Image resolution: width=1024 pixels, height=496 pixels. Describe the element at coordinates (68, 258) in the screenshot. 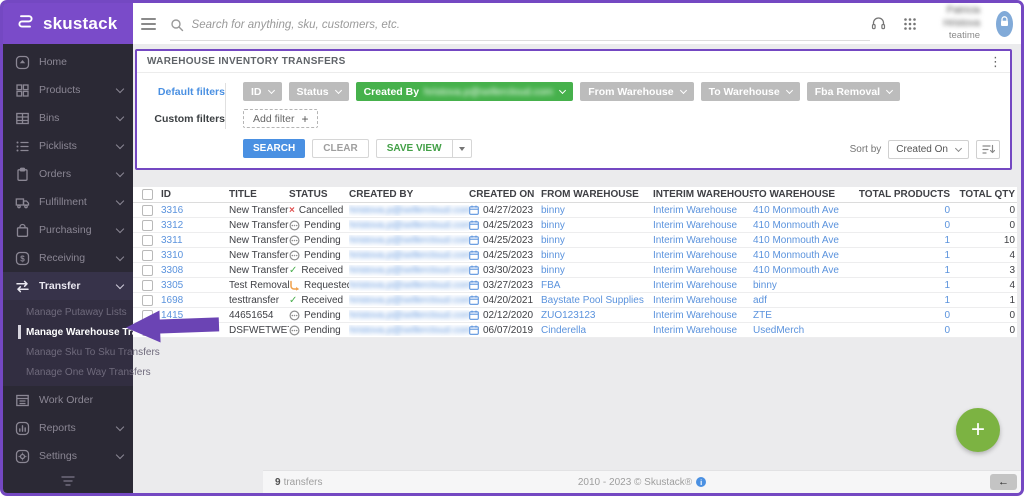

I see `sidebar-item-receiving: $ Receiving` at that location.